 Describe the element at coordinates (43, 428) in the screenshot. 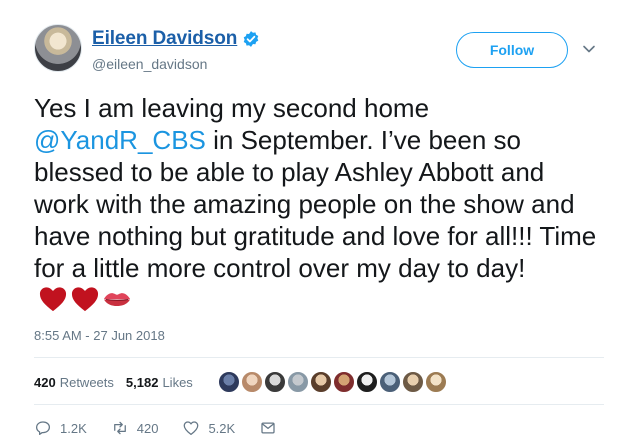

I see `reply-icon` at that location.